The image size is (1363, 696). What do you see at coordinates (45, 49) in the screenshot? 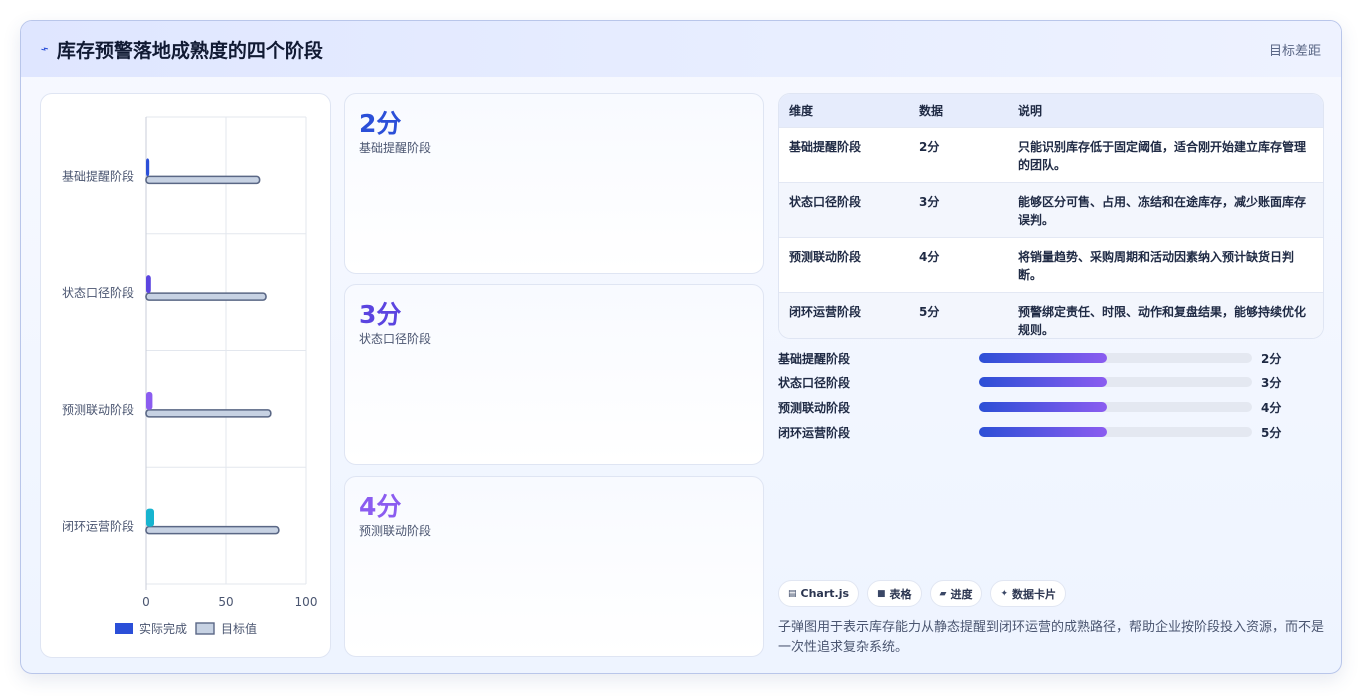
I see `pulse-icon: ⌁` at bounding box center [45, 49].